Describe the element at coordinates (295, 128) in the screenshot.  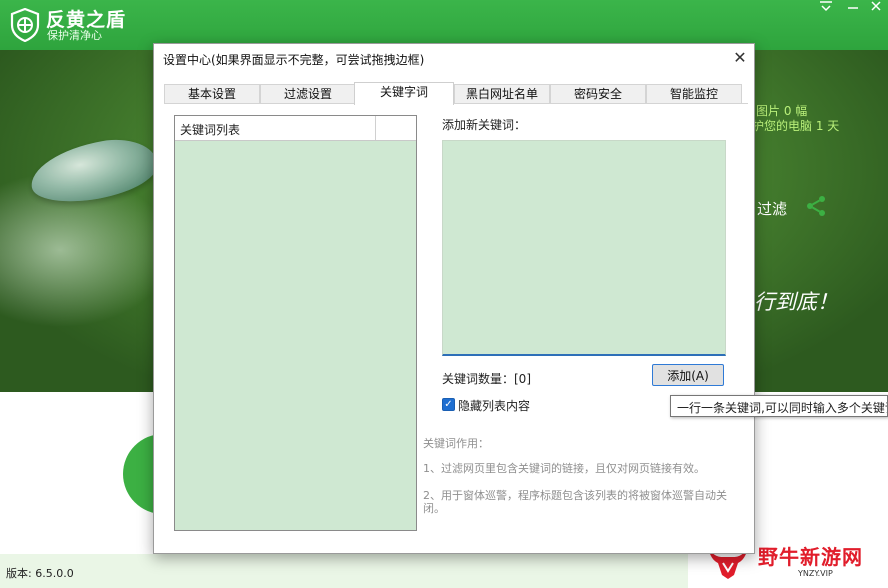
I see `keyword-list-header: 关键词列表` at that location.